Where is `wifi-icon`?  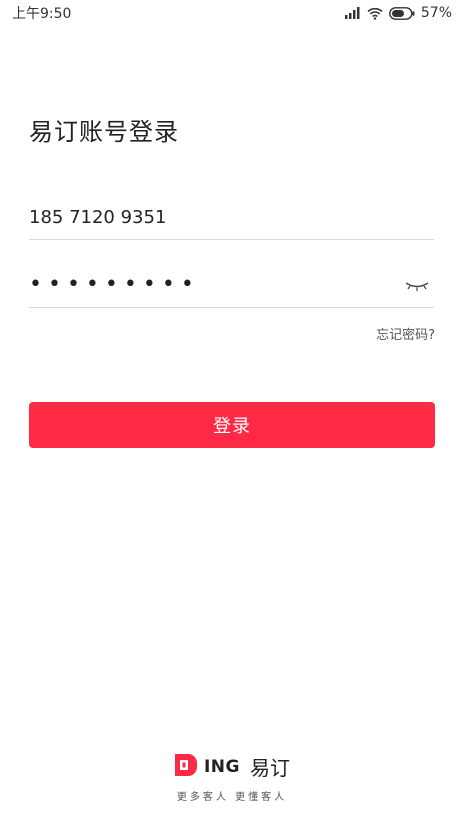 wifi-icon is located at coordinates (375, 13).